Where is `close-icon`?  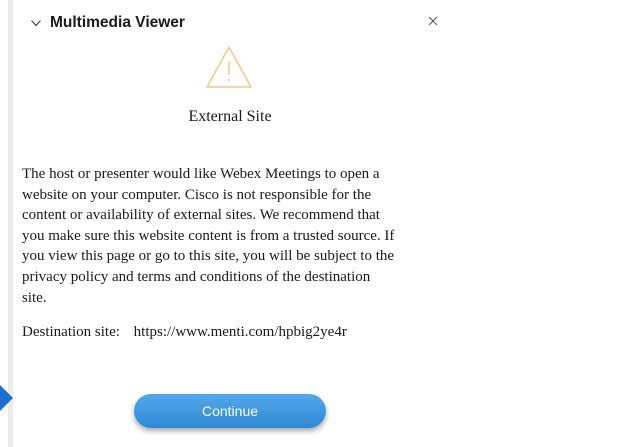
close-icon is located at coordinates (433, 21).